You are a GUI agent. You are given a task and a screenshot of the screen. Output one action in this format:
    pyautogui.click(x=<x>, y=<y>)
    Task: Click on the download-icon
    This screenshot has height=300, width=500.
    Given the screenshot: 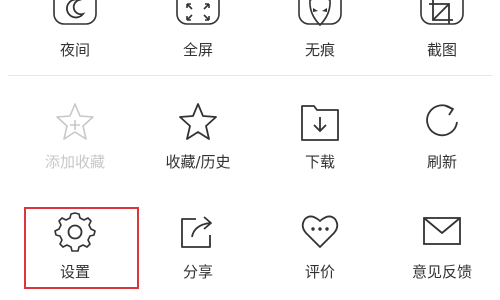 What is the action you would take?
    pyautogui.click(x=320, y=123)
    